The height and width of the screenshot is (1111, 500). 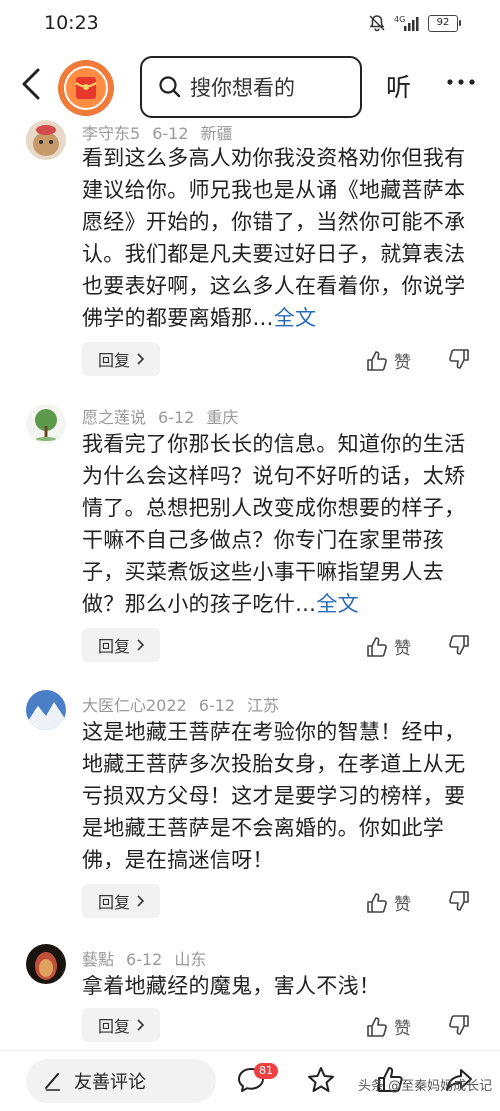 What do you see at coordinates (170, 87) in the screenshot?
I see `search-icon` at bounding box center [170, 87].